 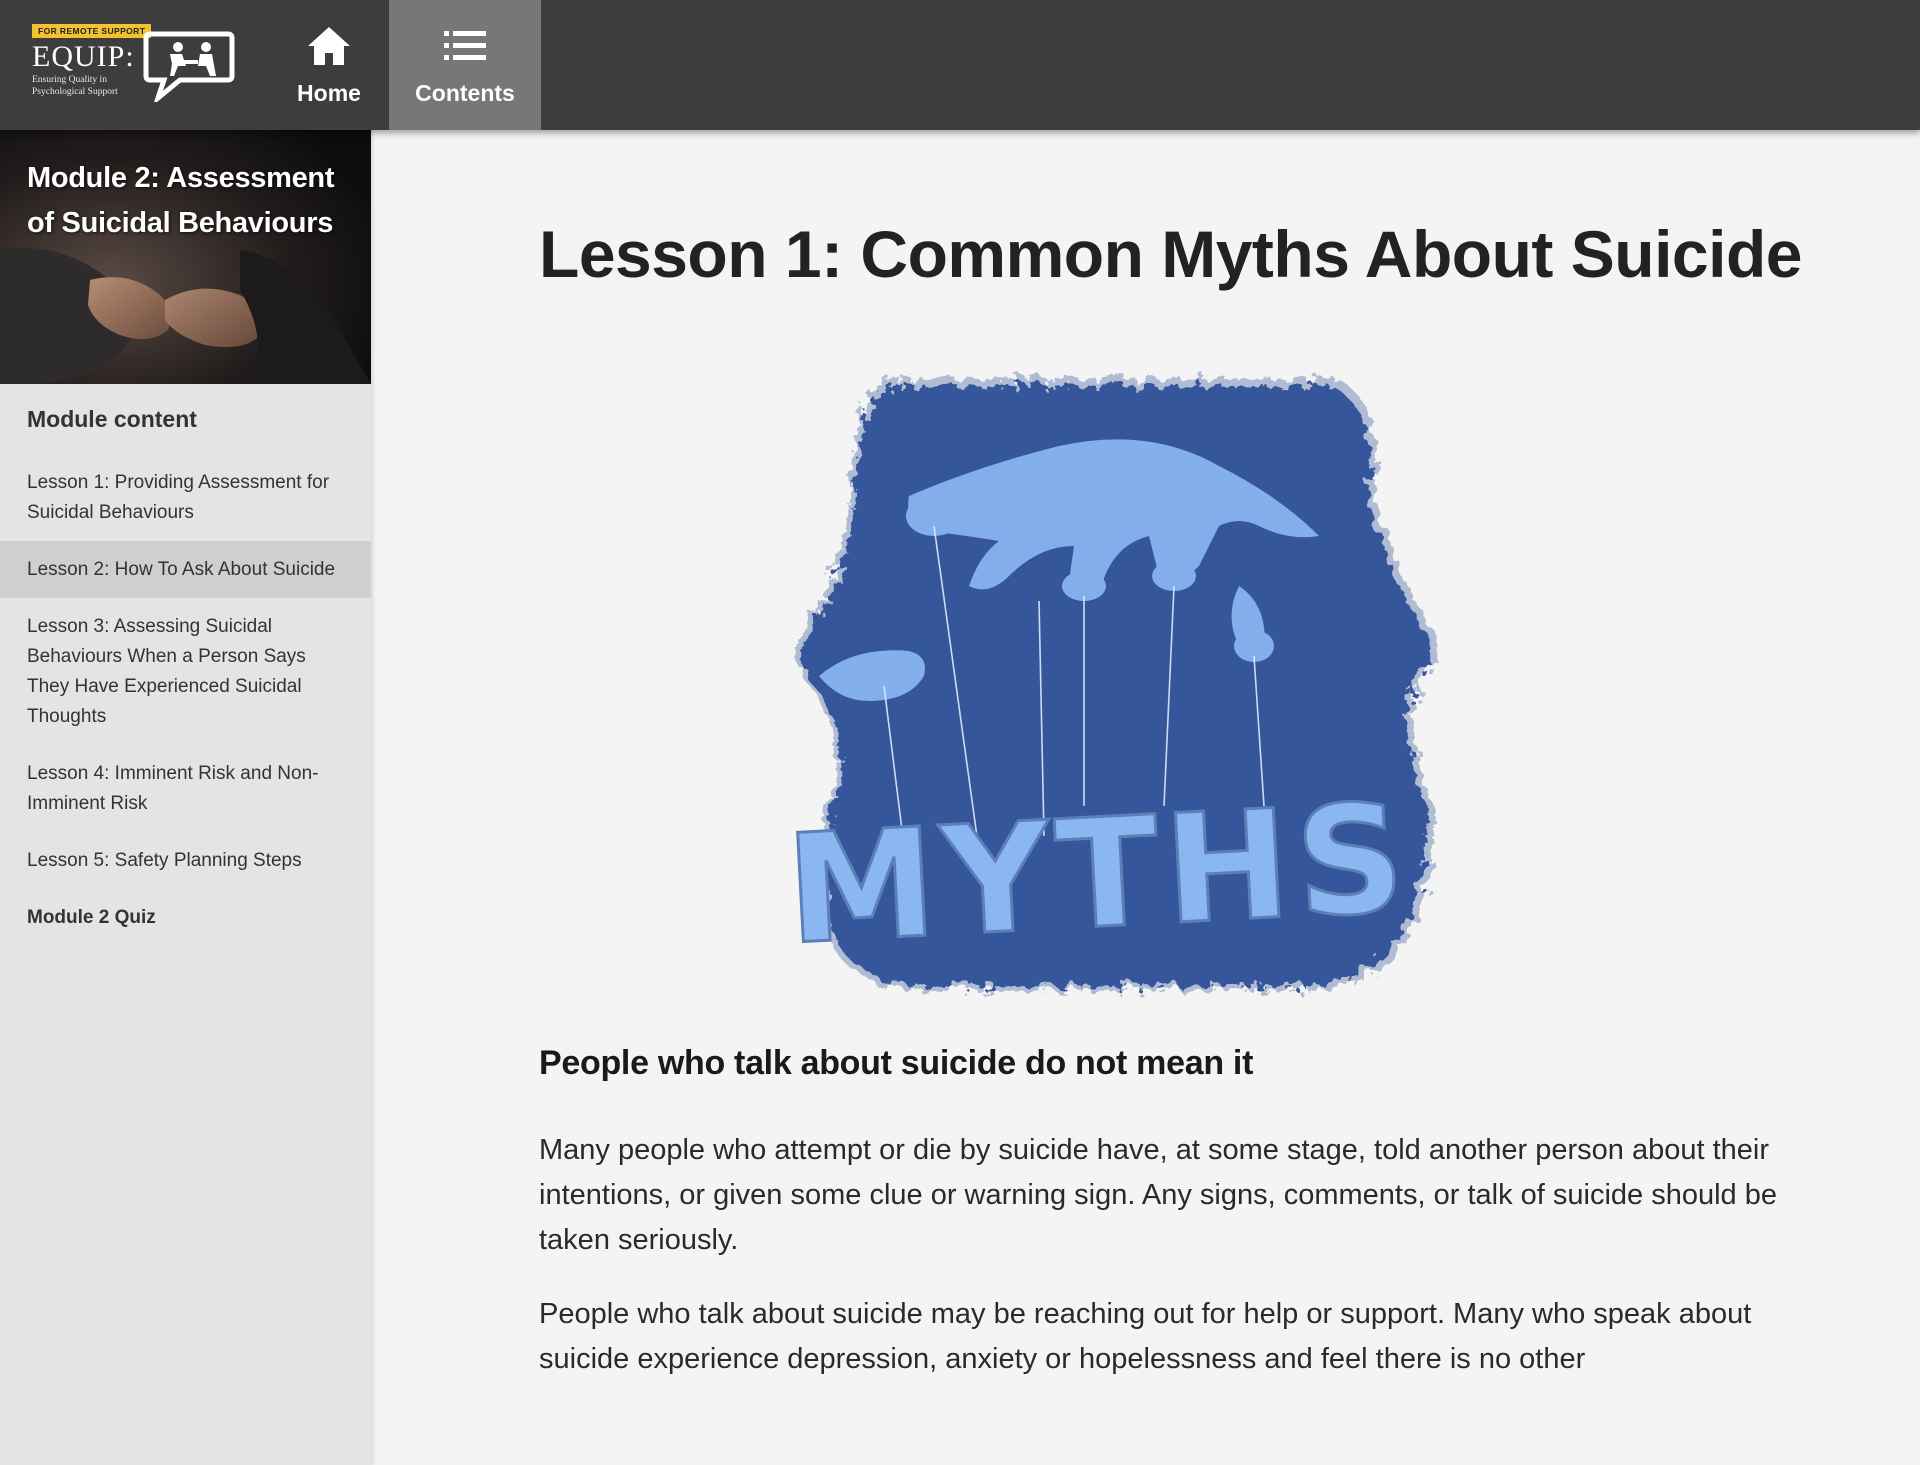 What do you see at coordinates (465, 65) in the screenshot?
I see `contents-button: Contents` at bounding box center [465, 65].